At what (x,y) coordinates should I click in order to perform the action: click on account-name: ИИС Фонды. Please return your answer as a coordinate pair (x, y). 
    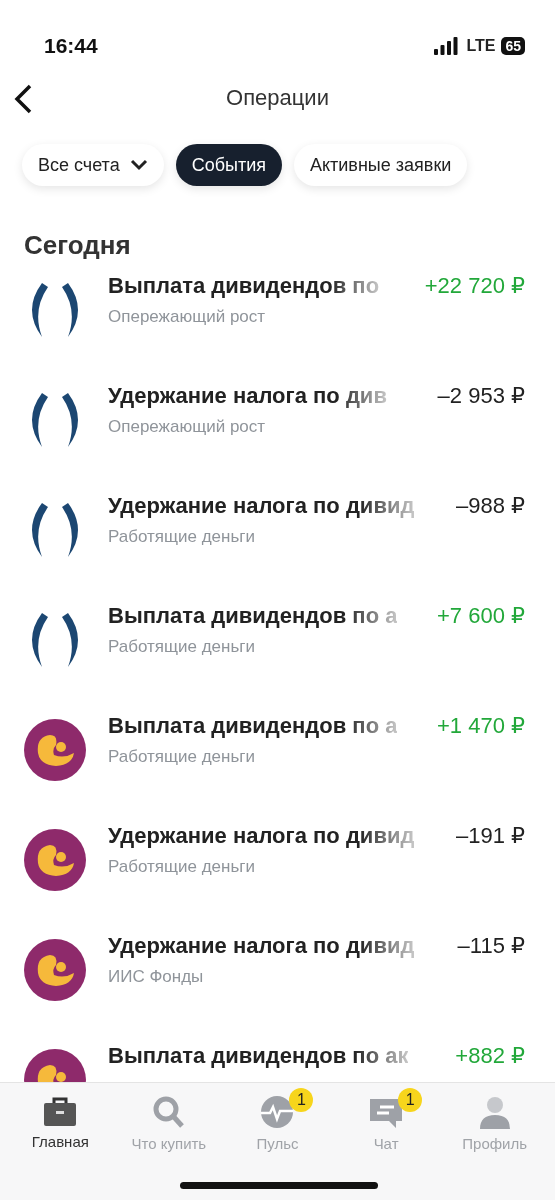
    Looking at the image, I should click on (156, 977).